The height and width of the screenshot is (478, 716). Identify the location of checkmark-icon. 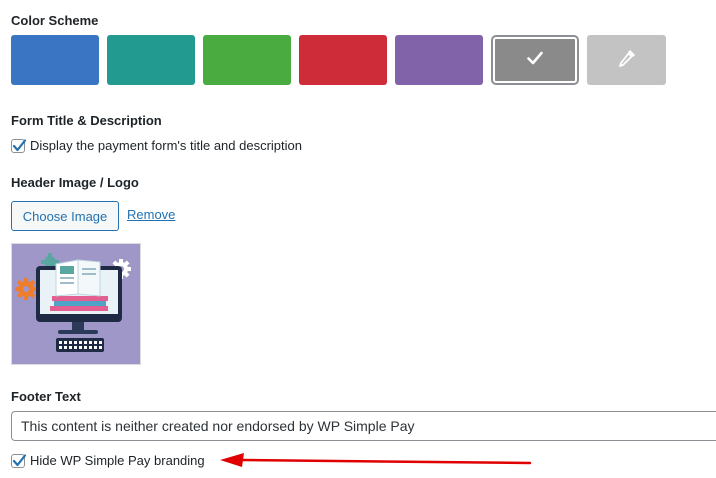
(535, 60).